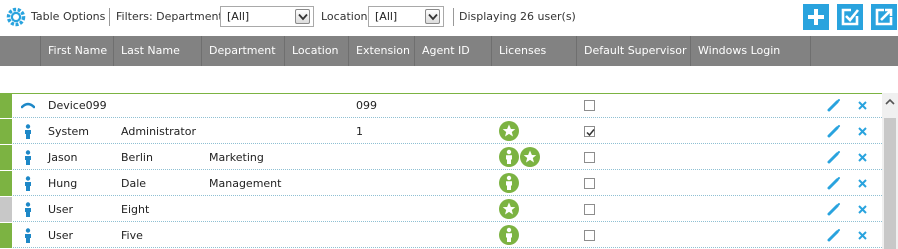 The width and height of the screenshot is (898, 249). I want to click on column-header-department: Department, so click(243, 51).